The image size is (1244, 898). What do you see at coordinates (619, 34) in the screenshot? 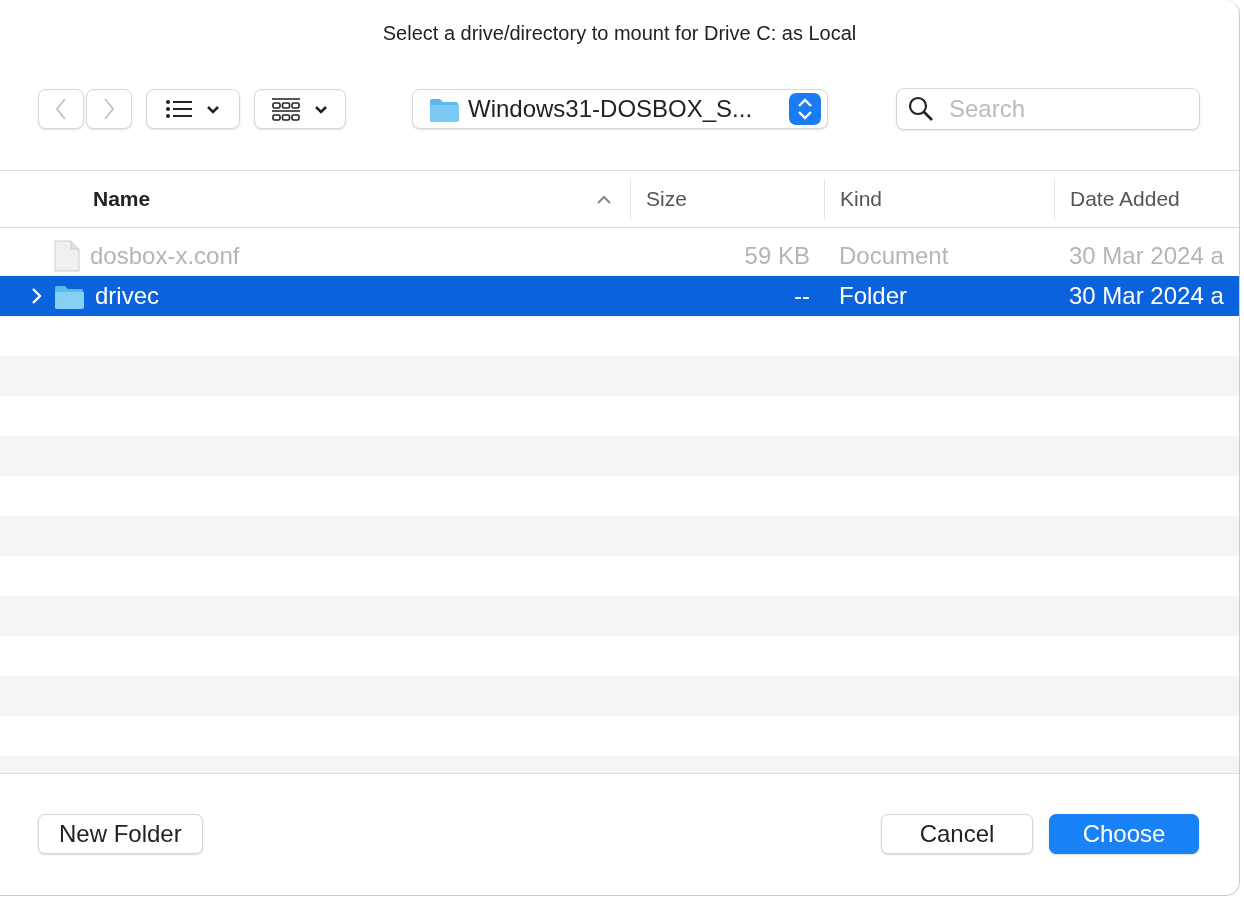
I see `dialog-title: Select a drive/directory to mount for Drive C: as Local` at bounding box center [619, 34].